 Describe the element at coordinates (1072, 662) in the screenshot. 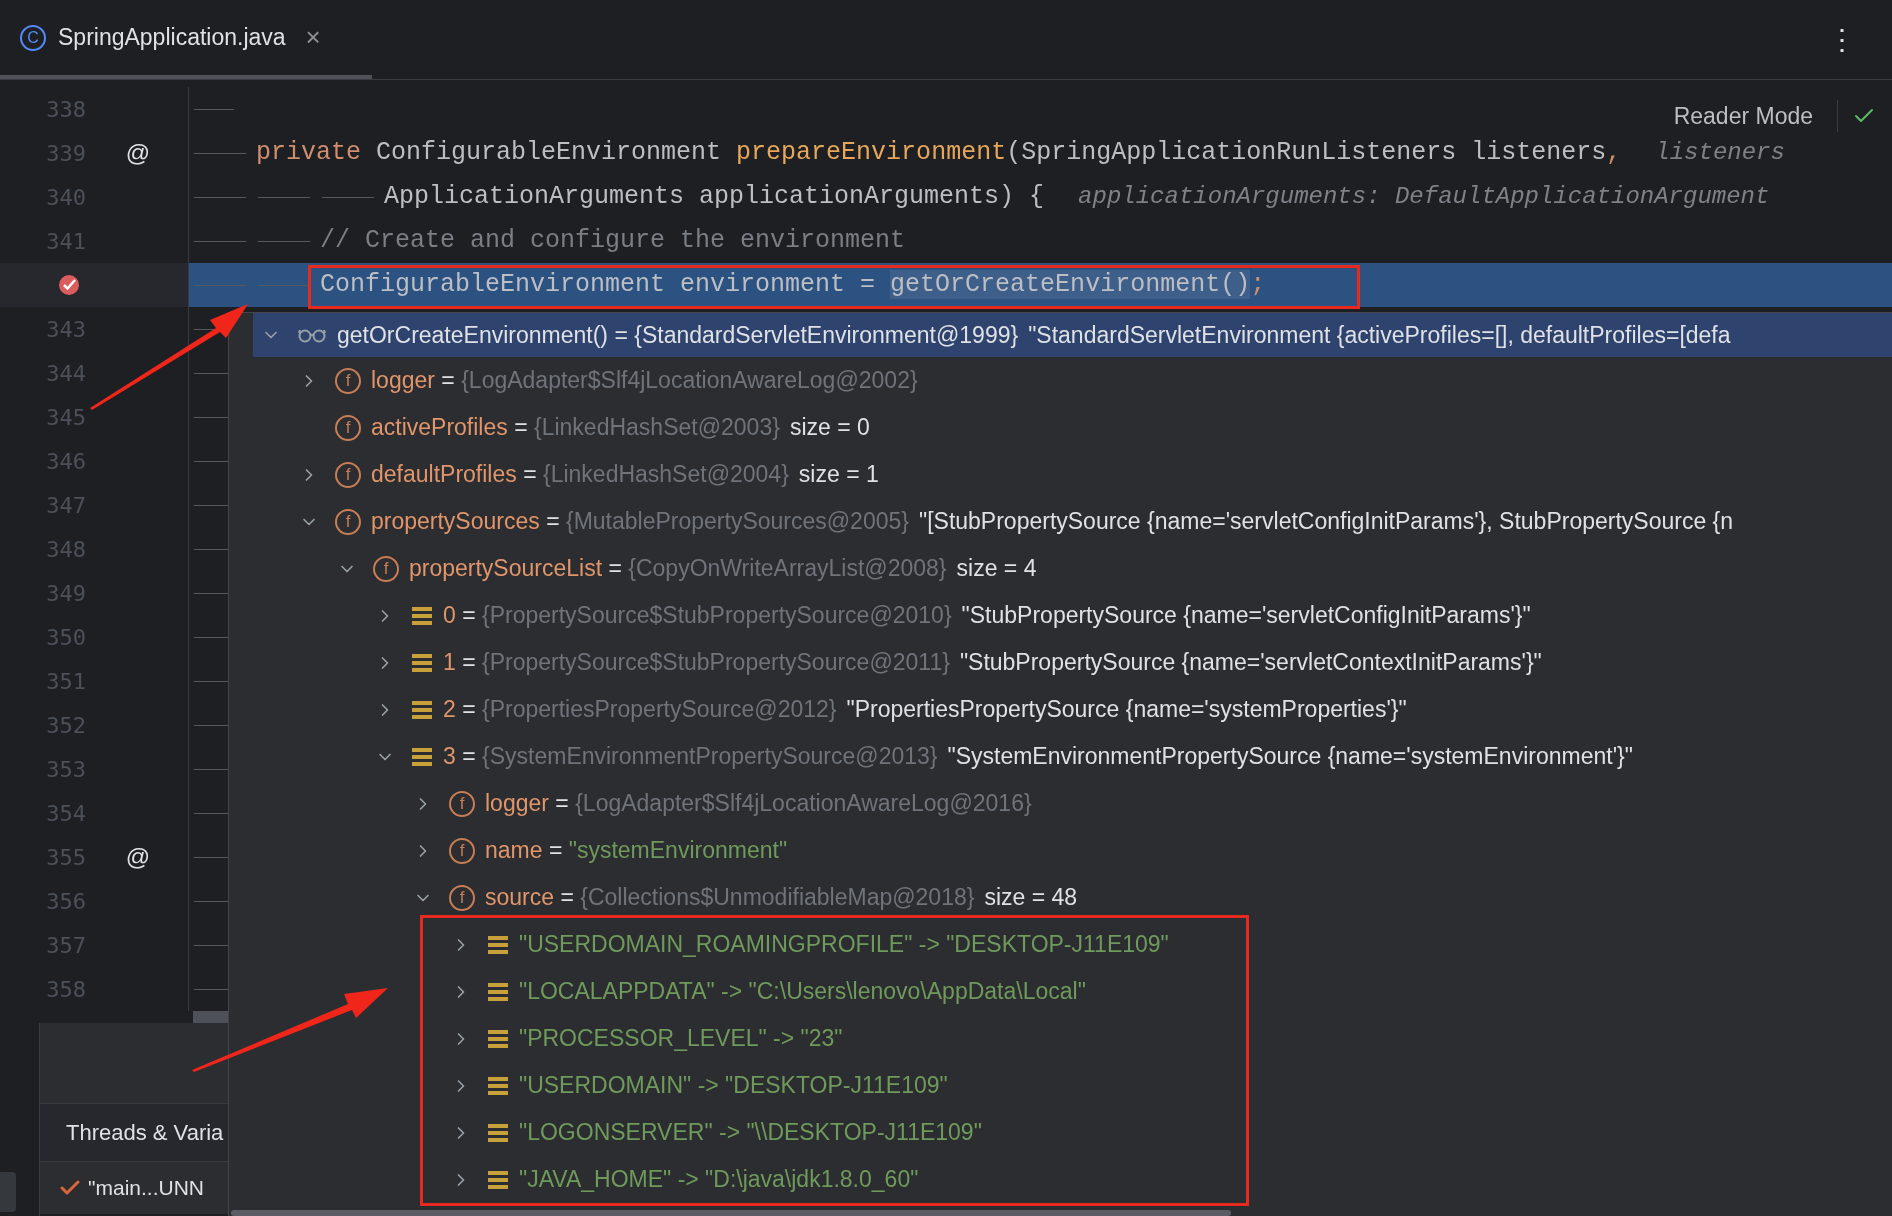

I see `tree-row: 1 = {PropertySource$StubPropertySource@2011} "StubPropertySource {name='servletContextInitParams'}"` at that location.